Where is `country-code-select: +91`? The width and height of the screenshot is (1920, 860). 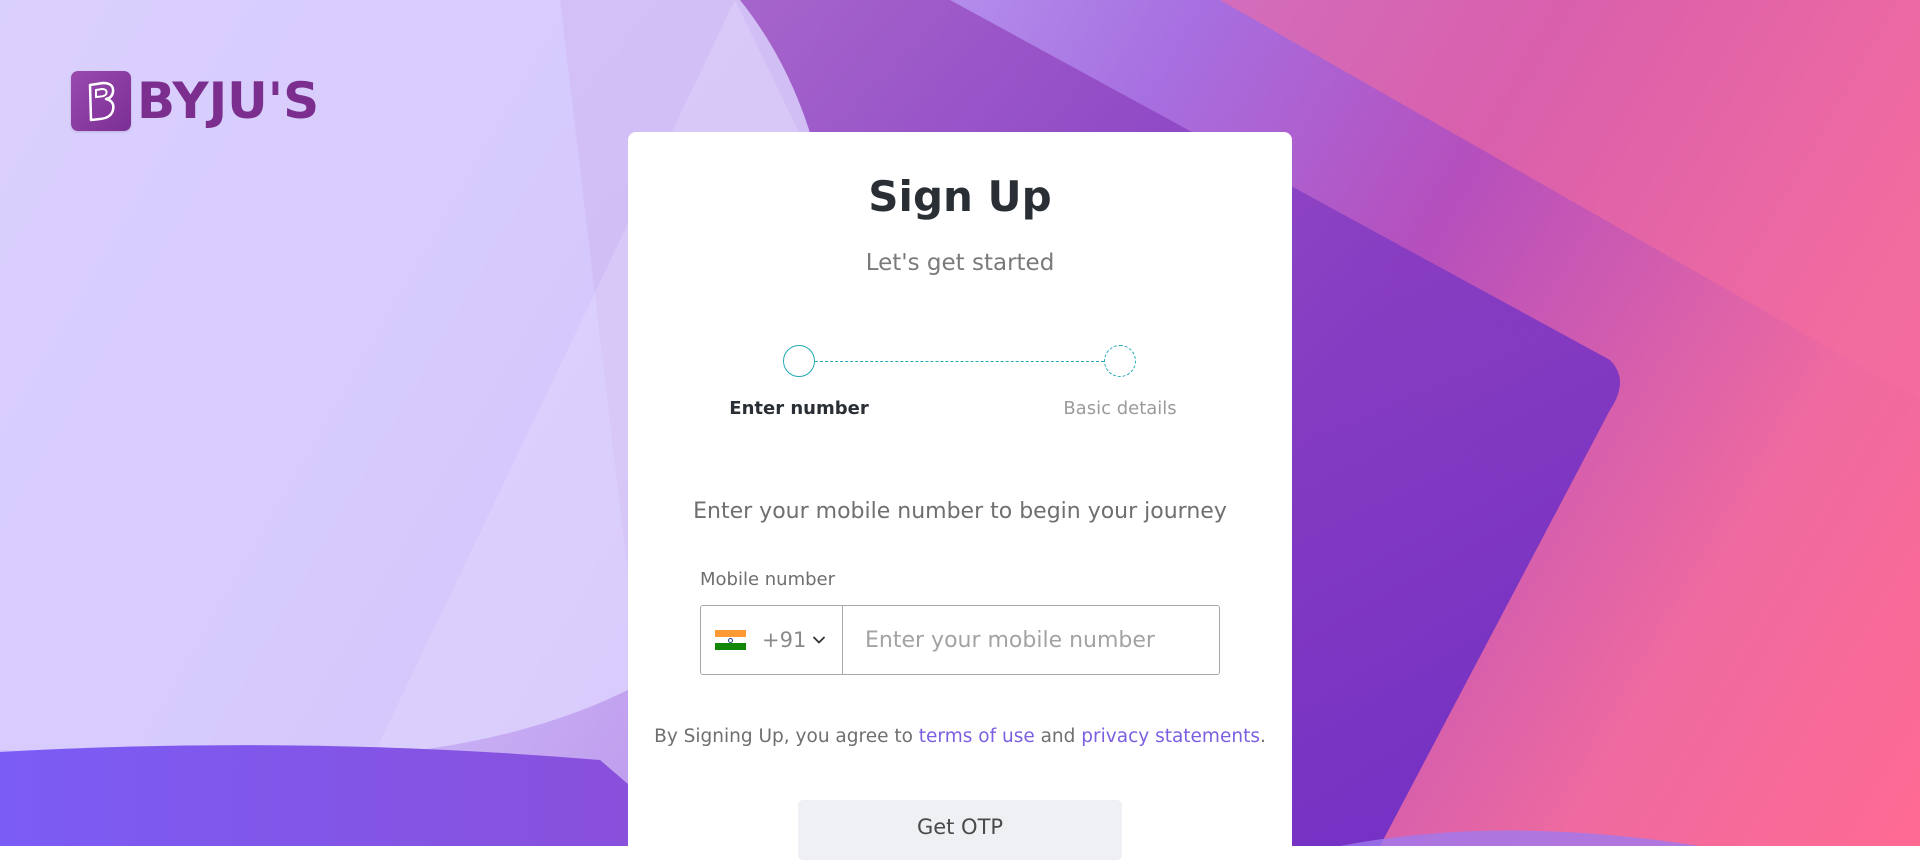 country-code-select: +91 is located at coordinates (772, 640).